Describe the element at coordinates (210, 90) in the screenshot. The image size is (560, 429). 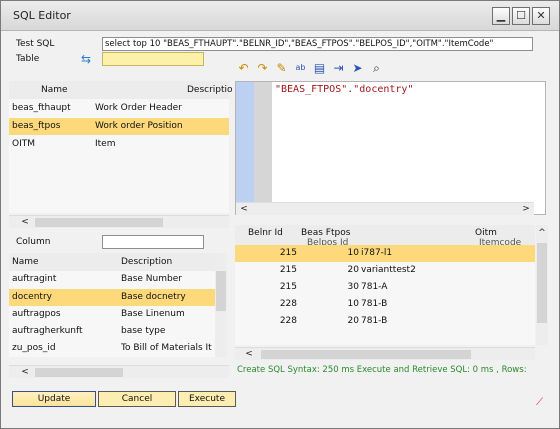
I see `column-header-description: Descriptio` at that location.